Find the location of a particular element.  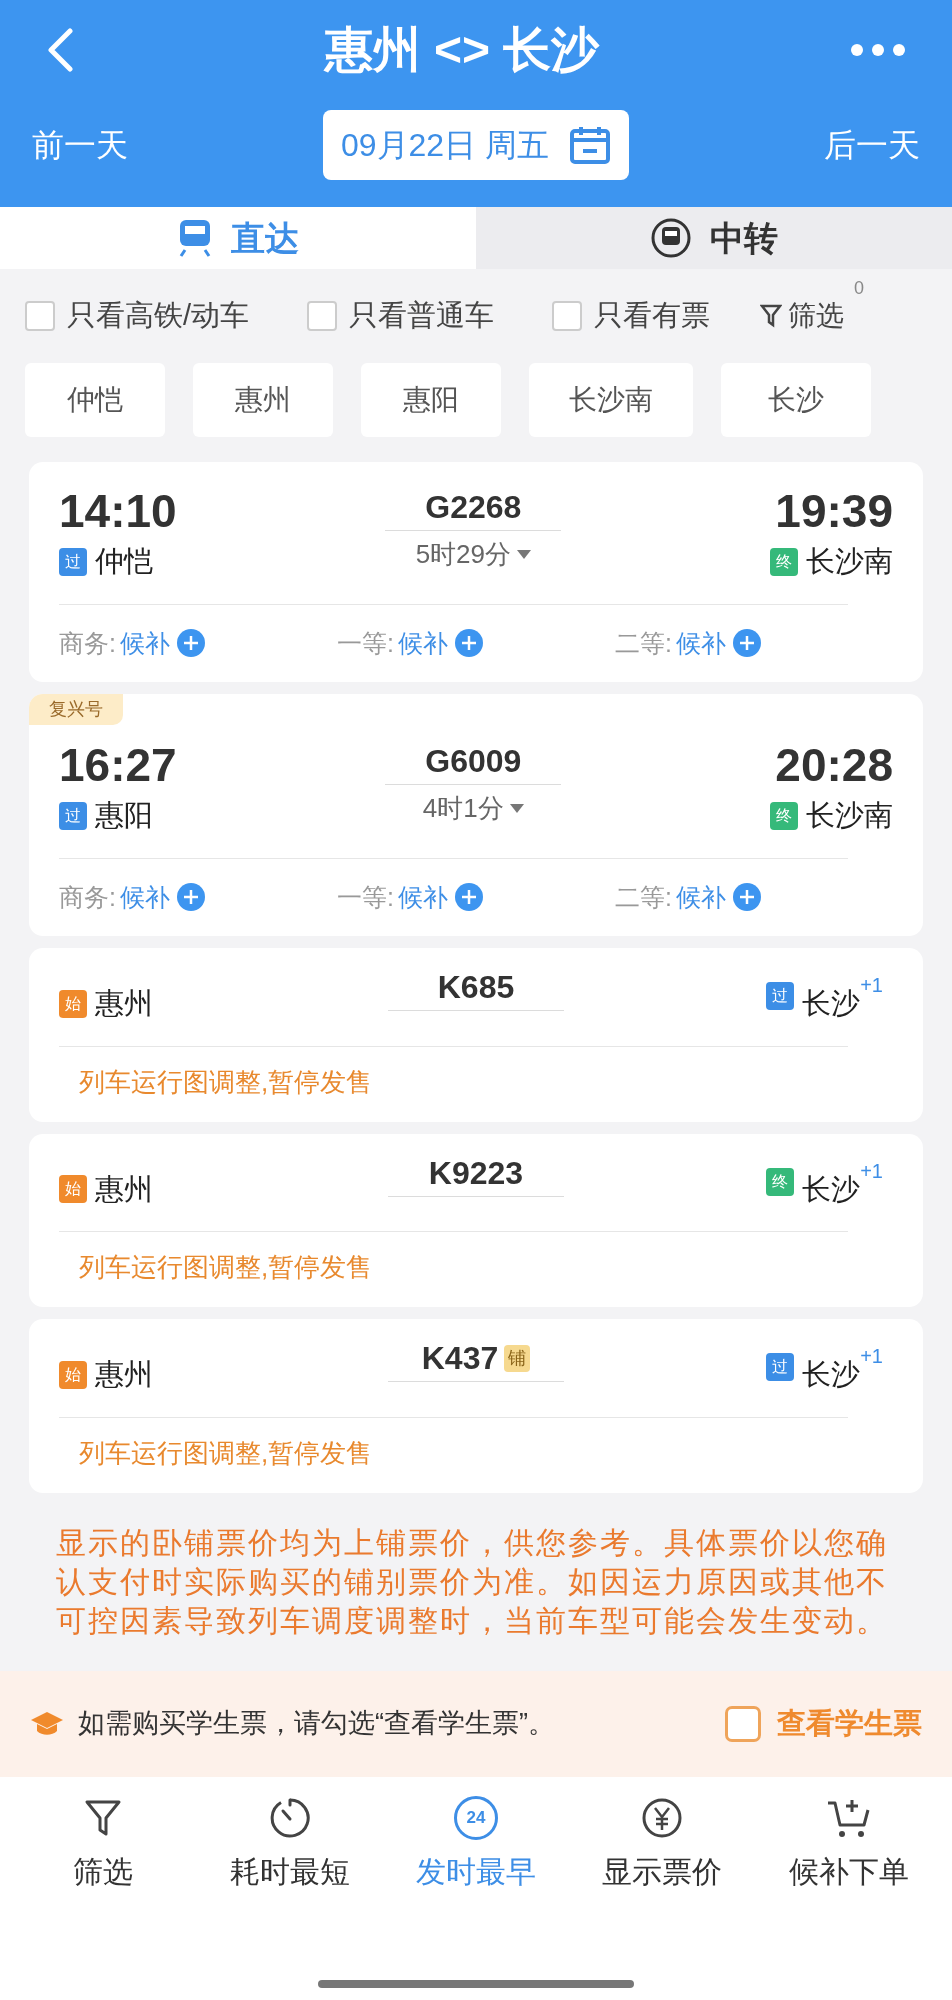

train-number: G6009 is located at coordinates (473, 761).